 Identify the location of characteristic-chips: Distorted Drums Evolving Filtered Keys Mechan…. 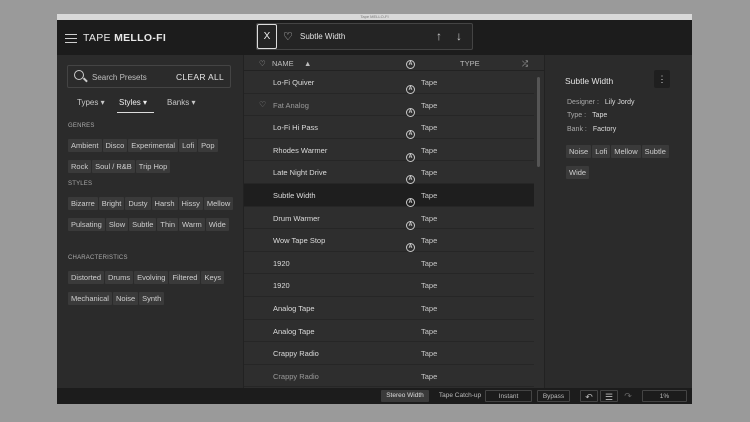
(153, 288).